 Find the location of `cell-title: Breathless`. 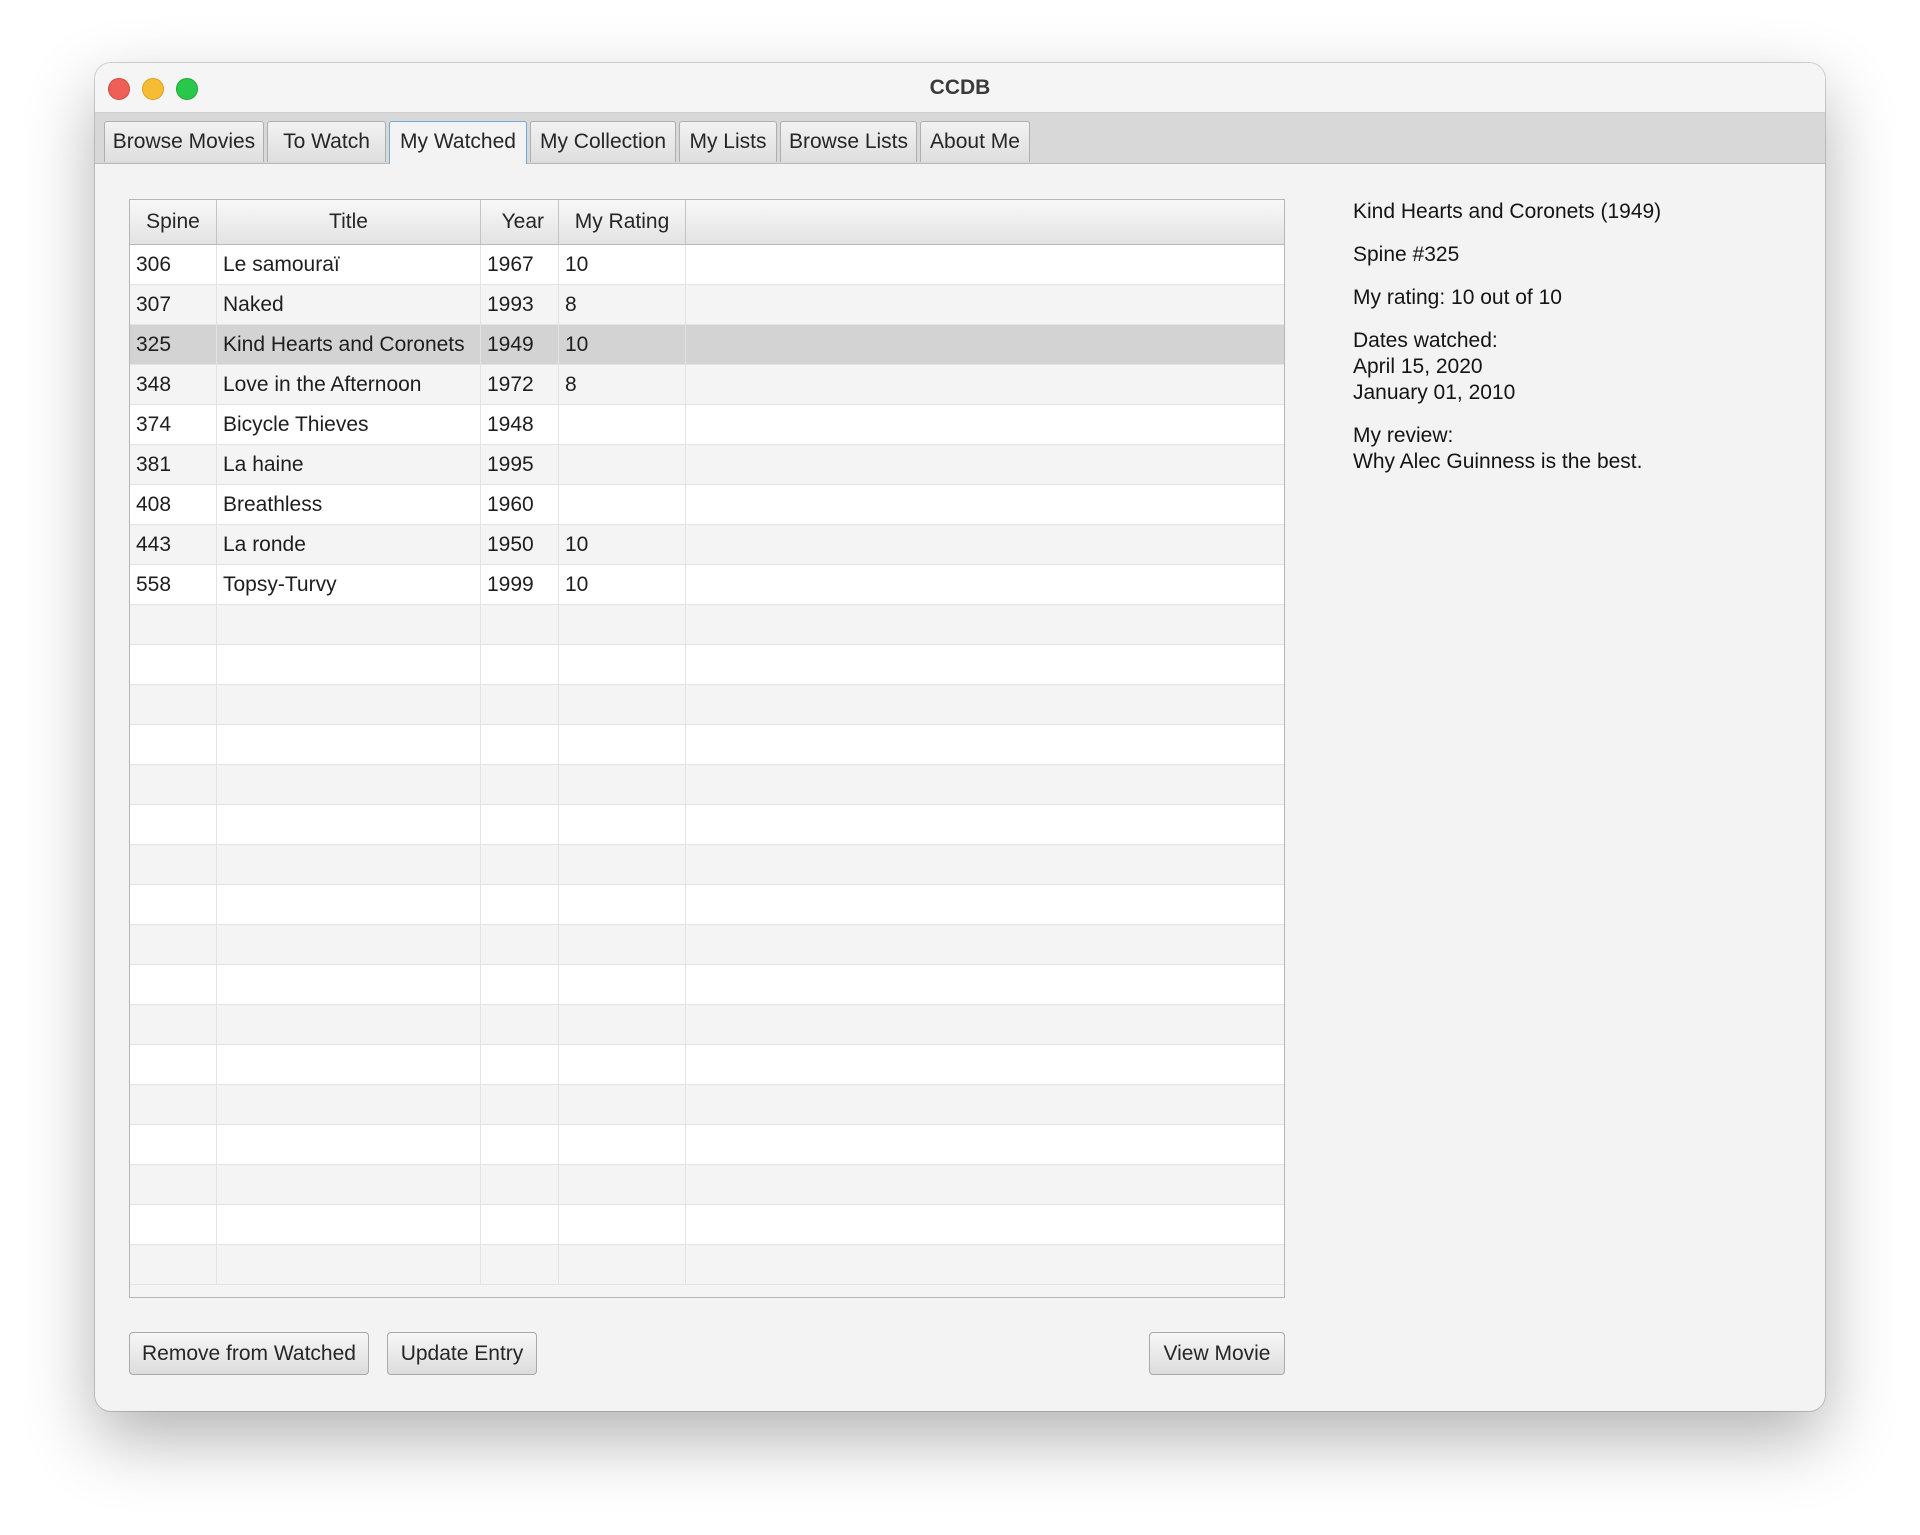

cell-title: Breathless is located at coordinates (349, 505).